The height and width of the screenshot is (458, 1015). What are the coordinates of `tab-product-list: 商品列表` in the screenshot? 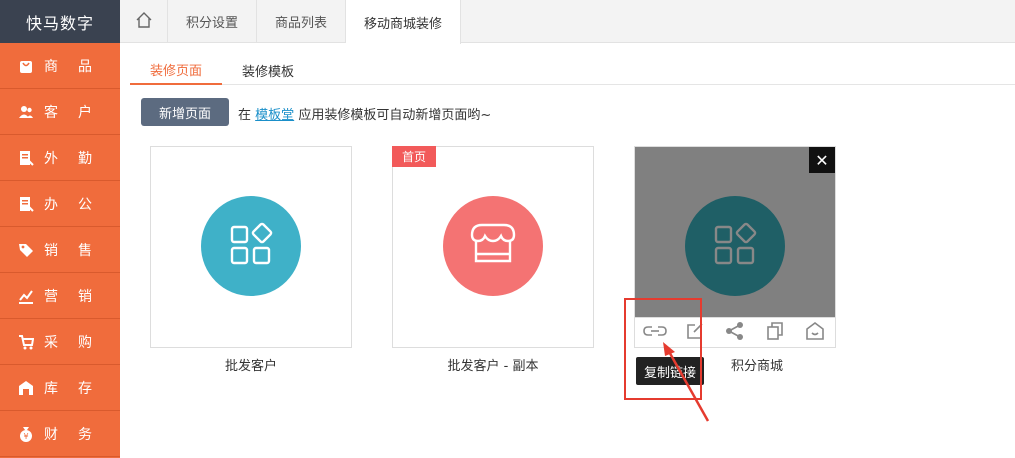 It's located at (302, 21).